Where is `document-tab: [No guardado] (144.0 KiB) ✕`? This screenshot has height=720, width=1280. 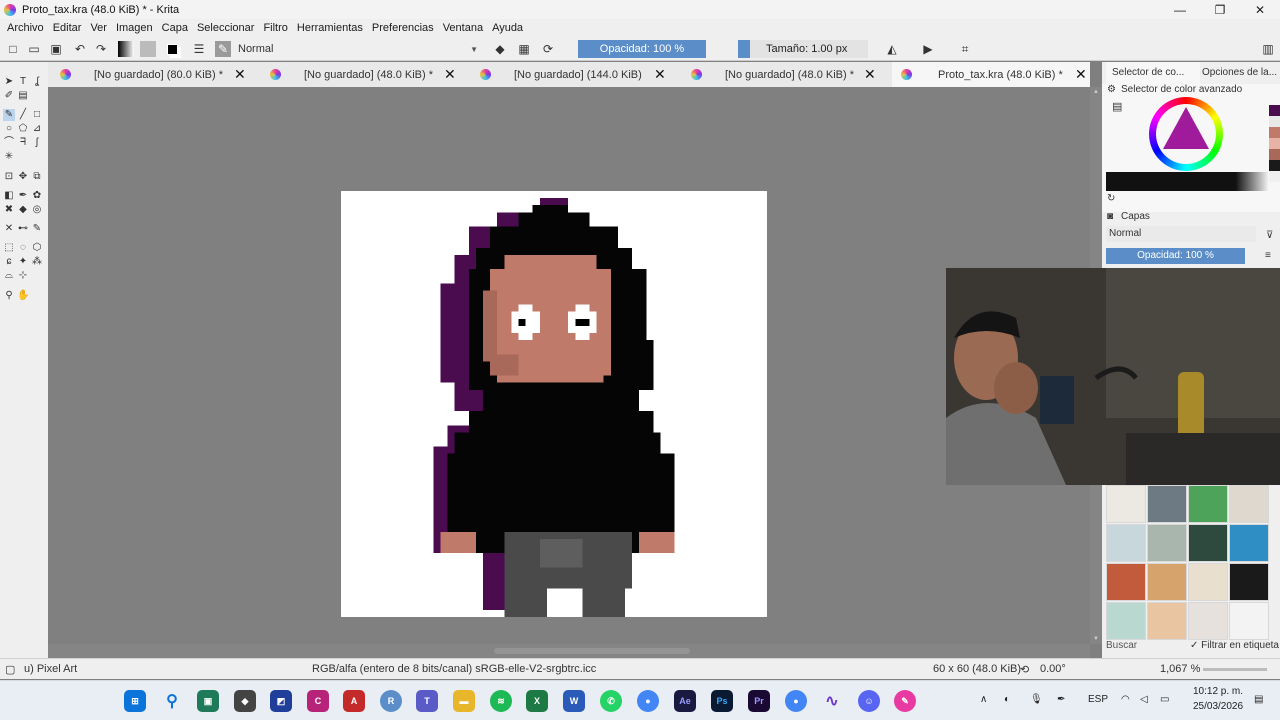 document-tab: [No guardado] (144.0 KiB) ✕ is located at coordinates (575, 74).